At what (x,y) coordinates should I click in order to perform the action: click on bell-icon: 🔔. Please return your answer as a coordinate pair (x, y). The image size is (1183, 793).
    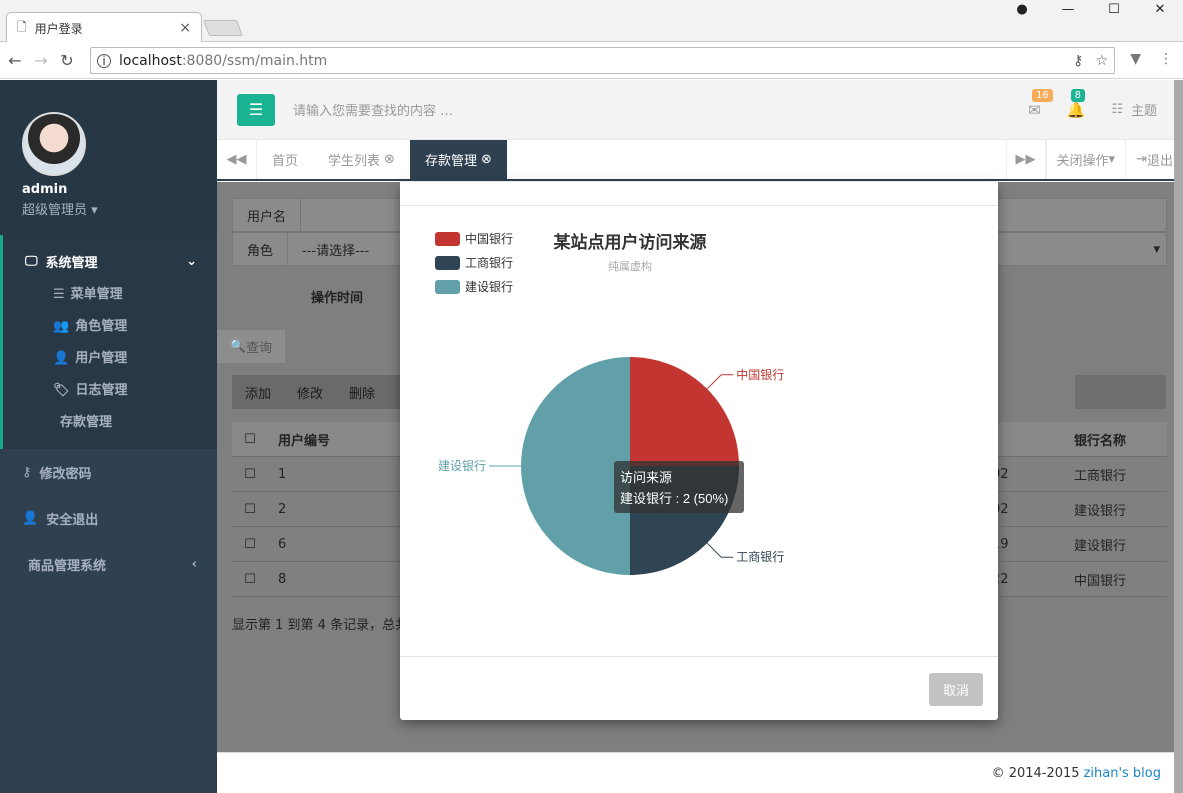
    Looking at the image, I should click on (1076, 109).